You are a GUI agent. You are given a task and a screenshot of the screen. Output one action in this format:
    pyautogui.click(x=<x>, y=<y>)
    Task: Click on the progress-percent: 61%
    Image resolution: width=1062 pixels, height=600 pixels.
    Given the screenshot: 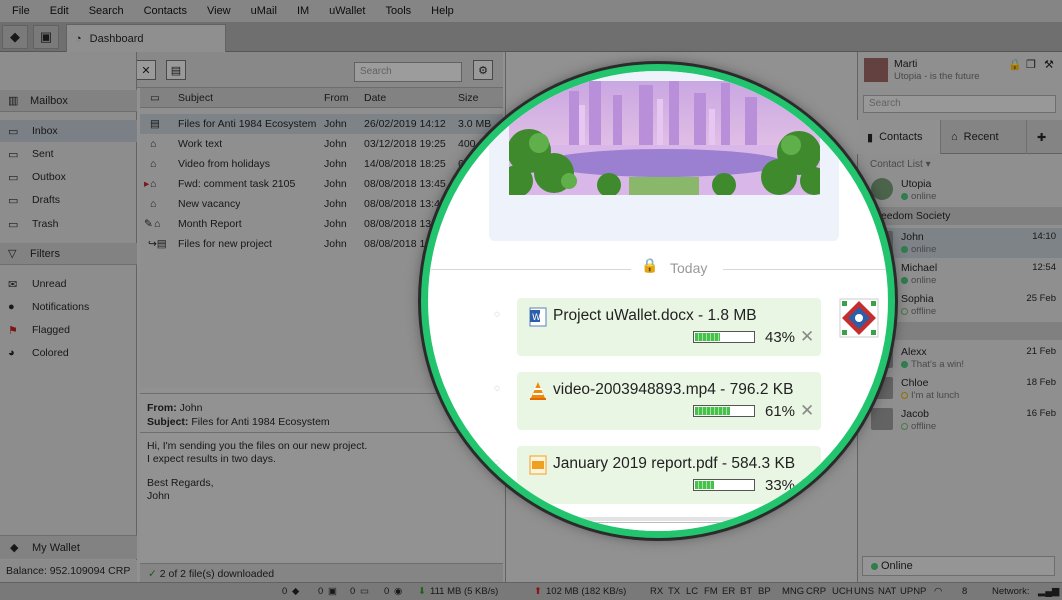 What is the action you would take?
    pyautogui.click(x=780, y=411)
    